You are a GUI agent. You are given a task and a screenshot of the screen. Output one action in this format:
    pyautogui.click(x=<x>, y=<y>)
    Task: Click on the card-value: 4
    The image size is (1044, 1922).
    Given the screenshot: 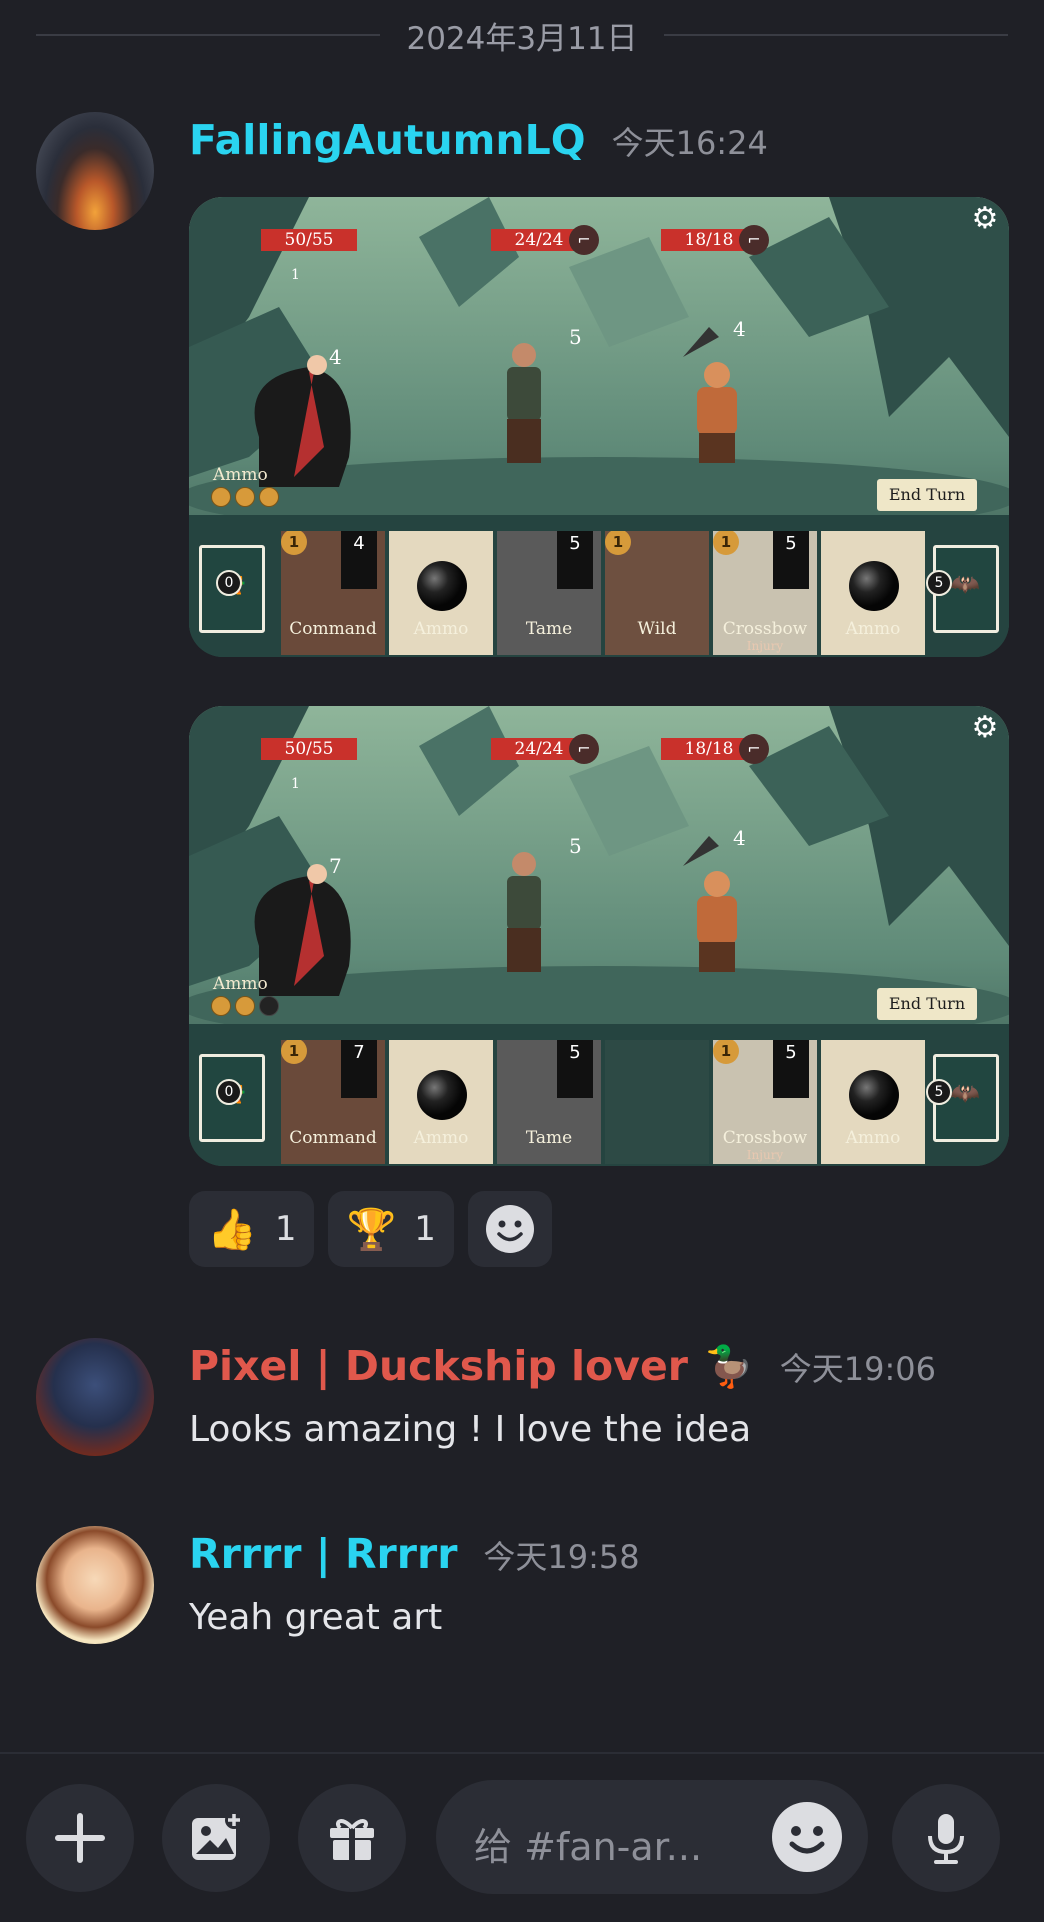 What is the action you would take?
    pyautogui.click(x=359, y=560)
    